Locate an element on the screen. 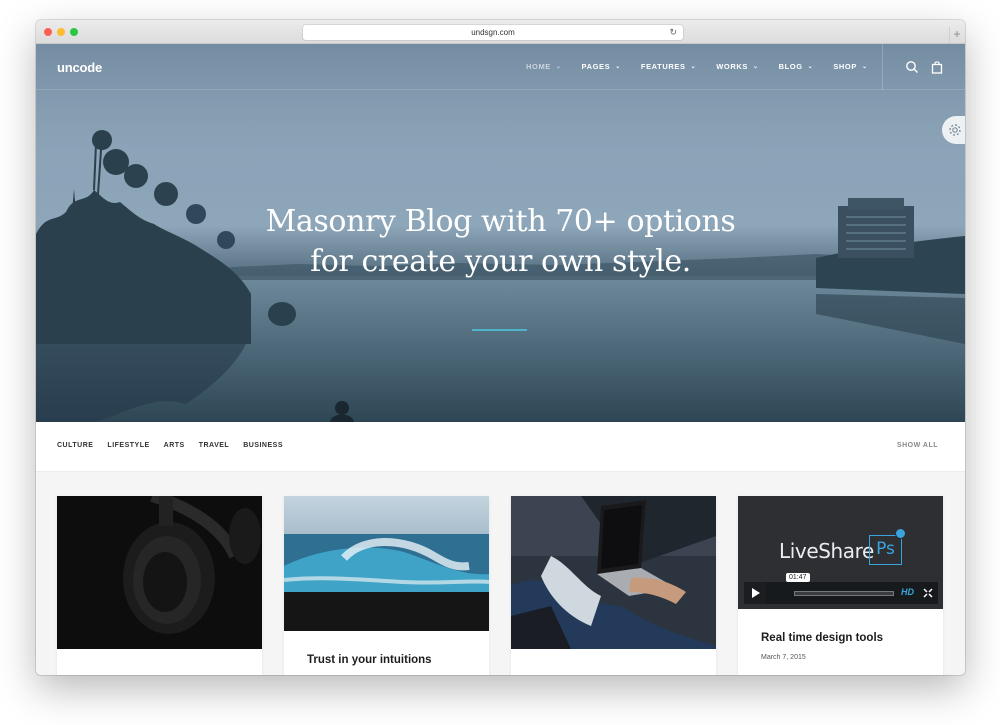 Image resolution: width=1000 pixels, height=725 pixels. hero-headline-line-2: for create your own style. is located at coordinates (500, 261).